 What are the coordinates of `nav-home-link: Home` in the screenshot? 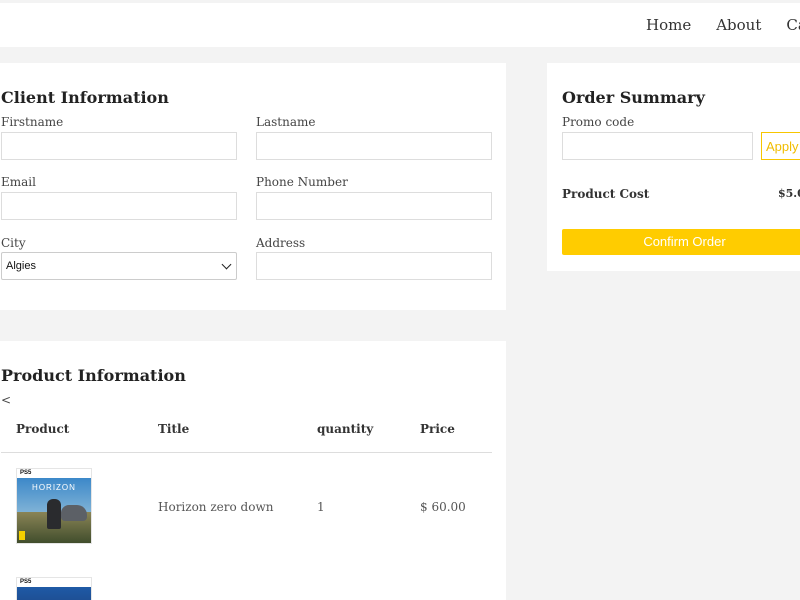 It's located at (668, 25).